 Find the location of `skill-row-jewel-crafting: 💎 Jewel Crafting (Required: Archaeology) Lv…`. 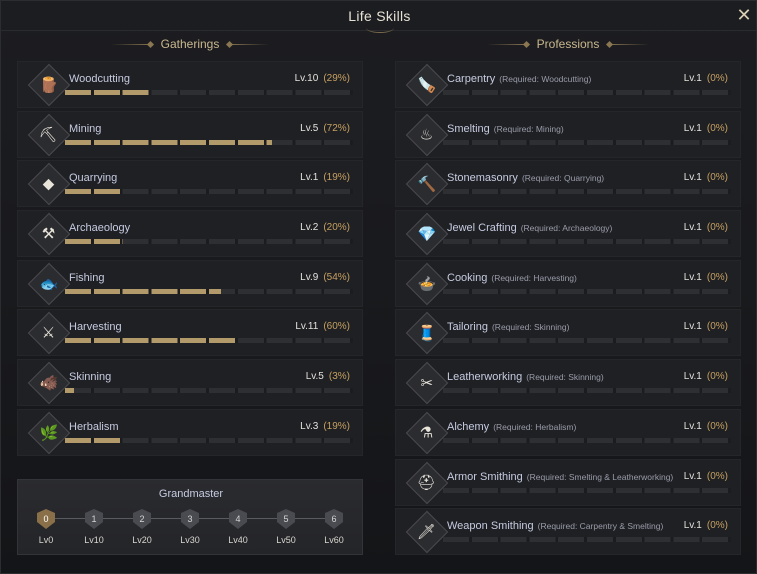

skill-row-jewel-crafting: 💎 Jewel Crafting (Required: Archaeology) Lv… is located at coordinates (568, 234).